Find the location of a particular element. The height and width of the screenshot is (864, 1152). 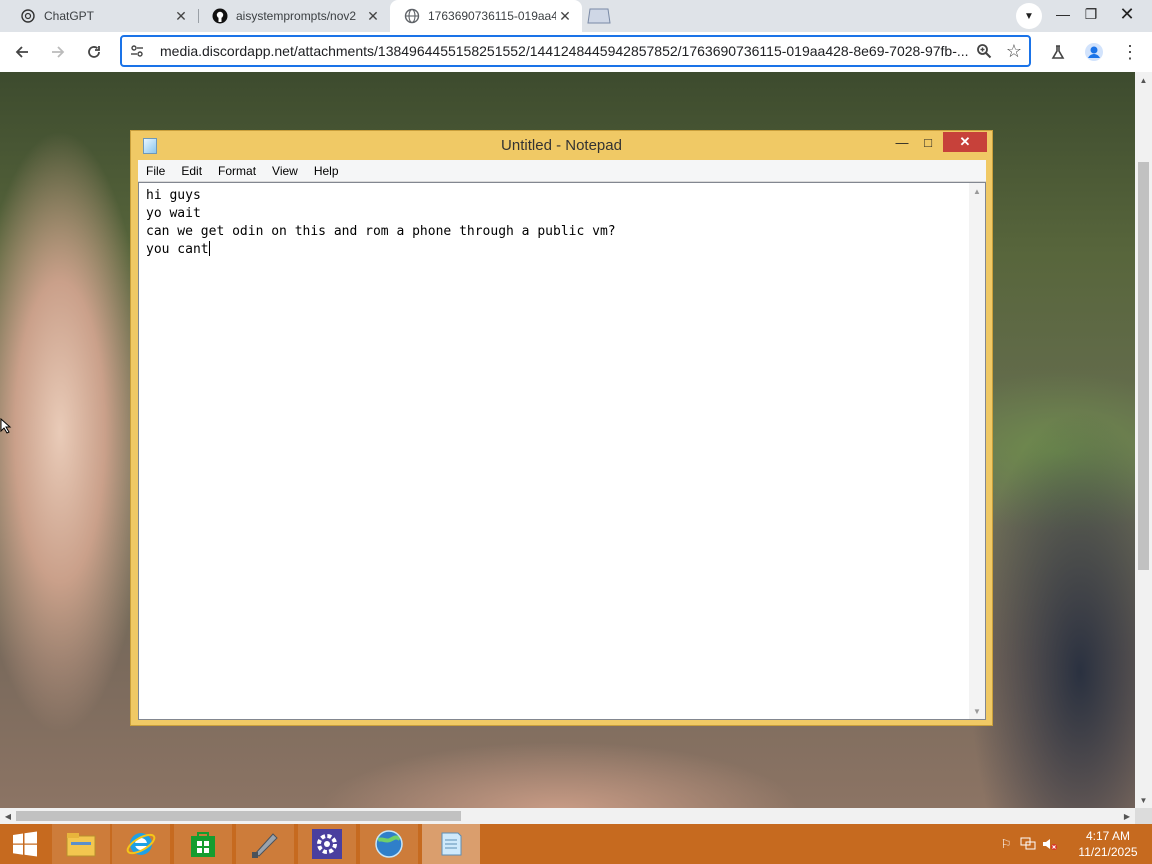

windows-logo-icon is located at coordinates (25, 844).